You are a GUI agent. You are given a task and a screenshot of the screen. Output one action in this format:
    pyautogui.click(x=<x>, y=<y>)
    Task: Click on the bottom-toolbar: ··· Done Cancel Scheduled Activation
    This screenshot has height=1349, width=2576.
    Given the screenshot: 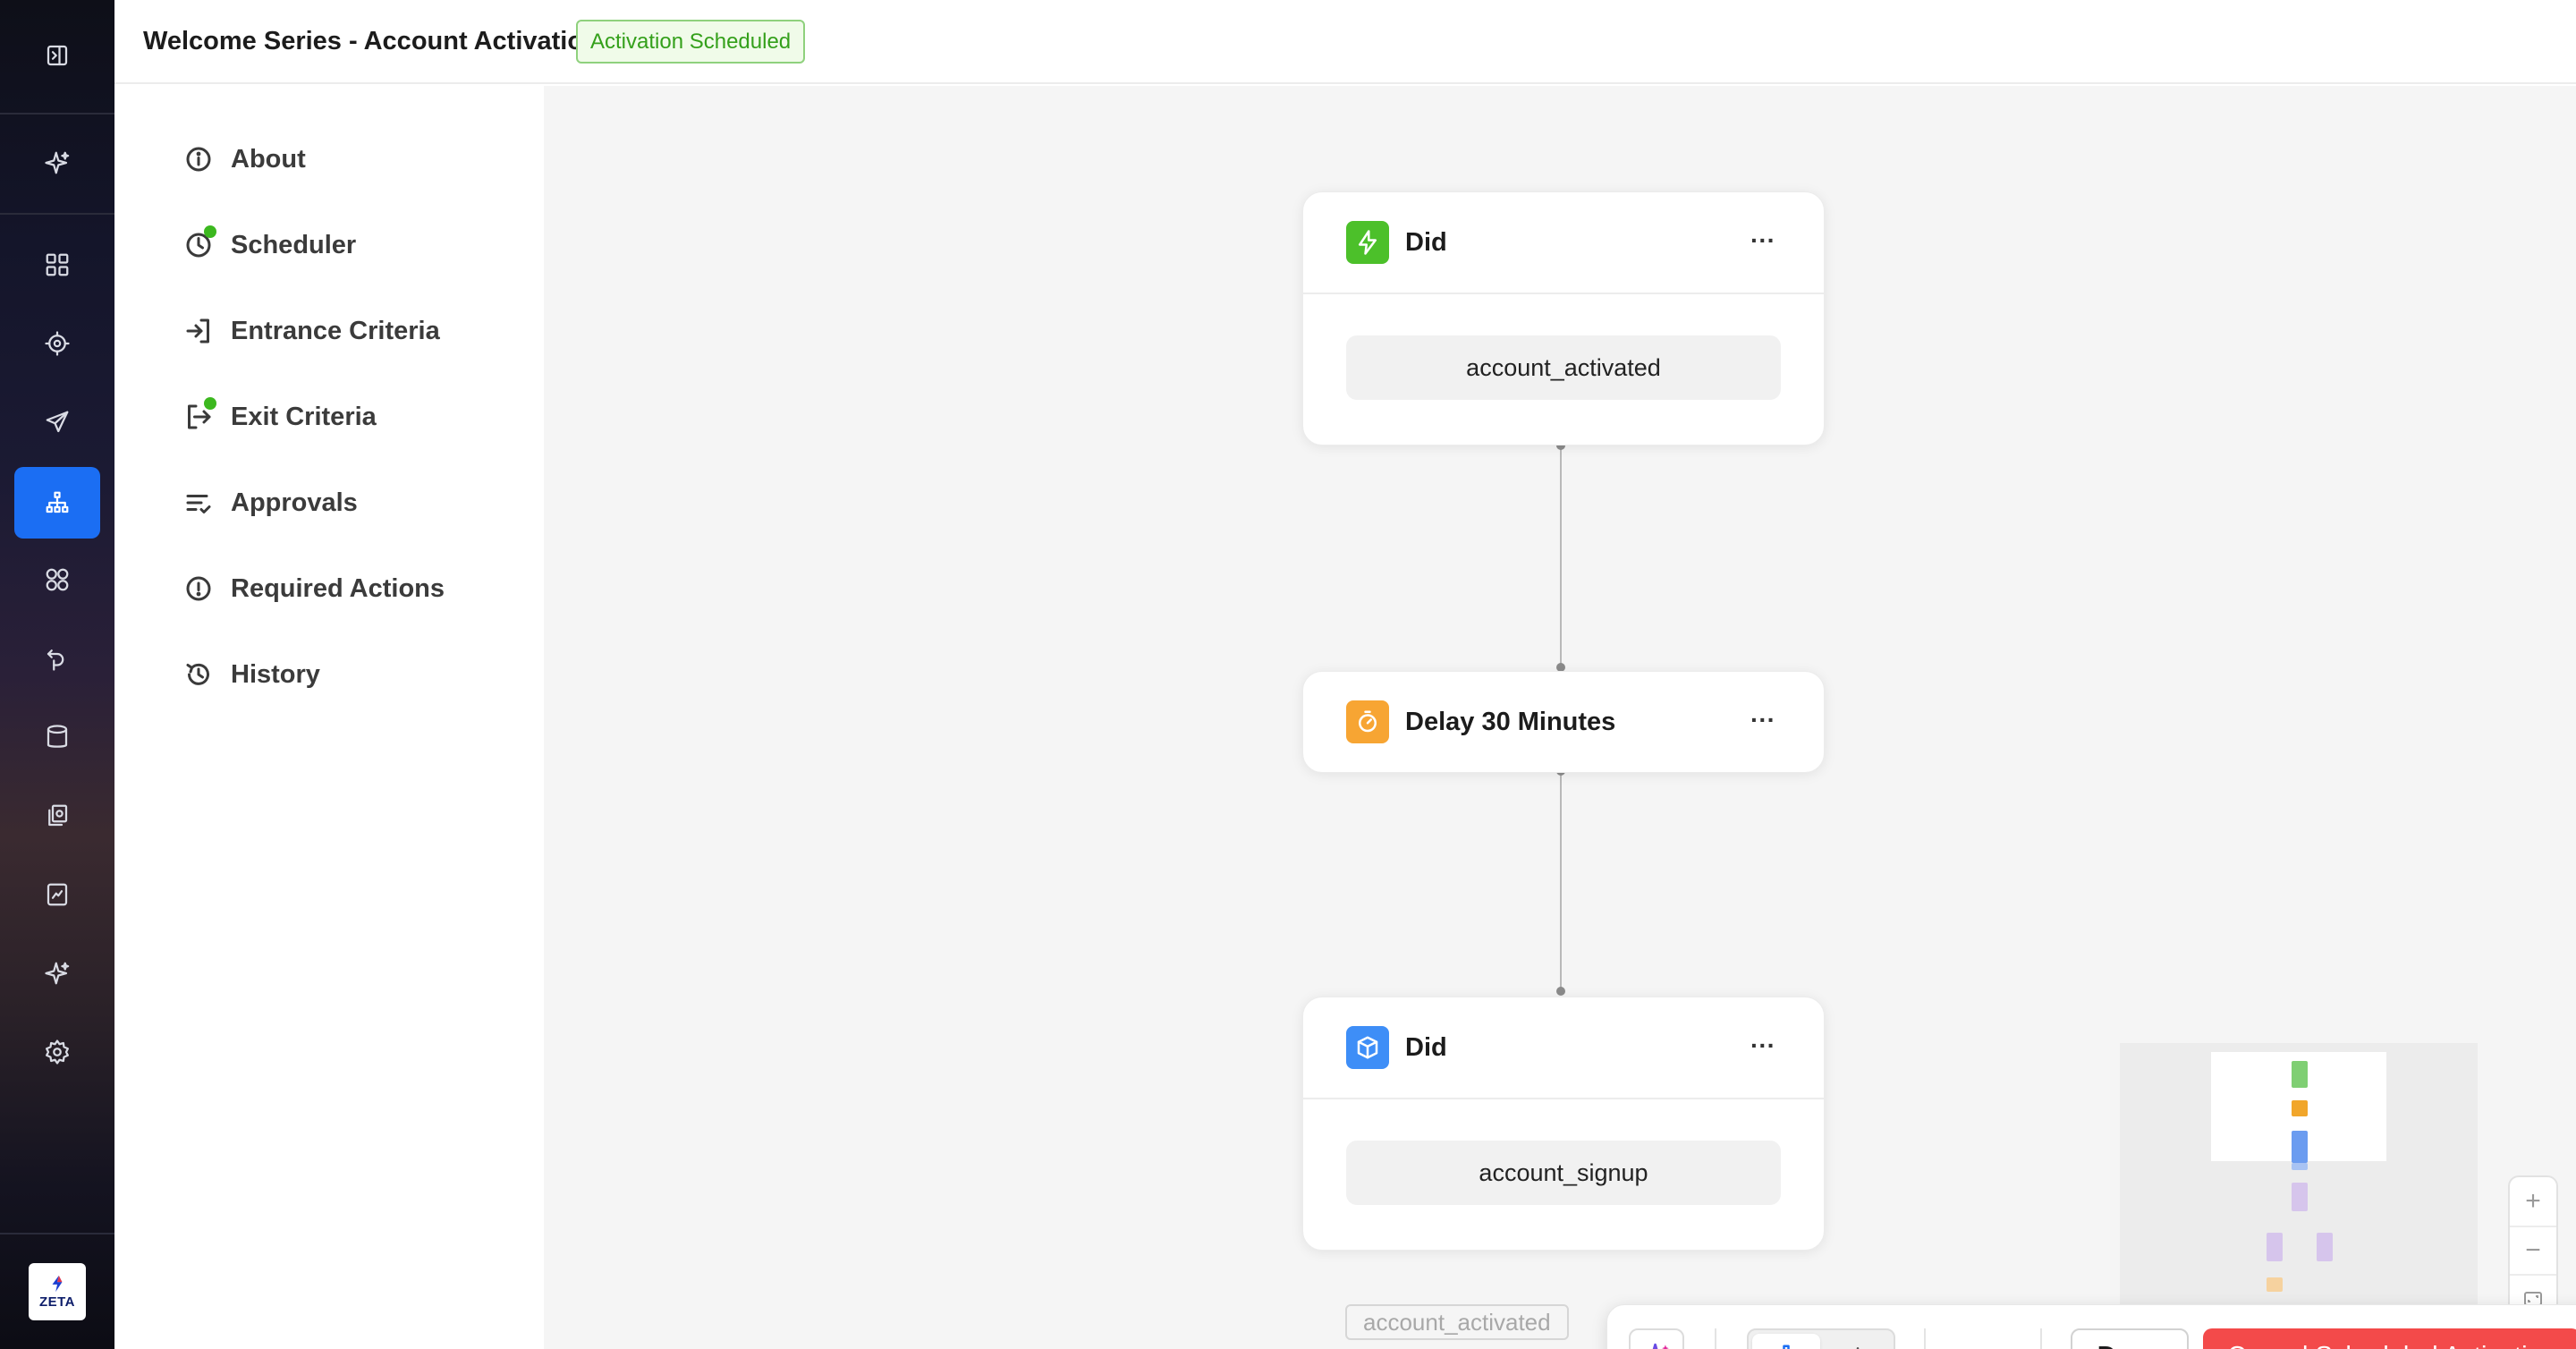 What is the action you would take?
    pyautogui.click(x=2091, y=1326)
    